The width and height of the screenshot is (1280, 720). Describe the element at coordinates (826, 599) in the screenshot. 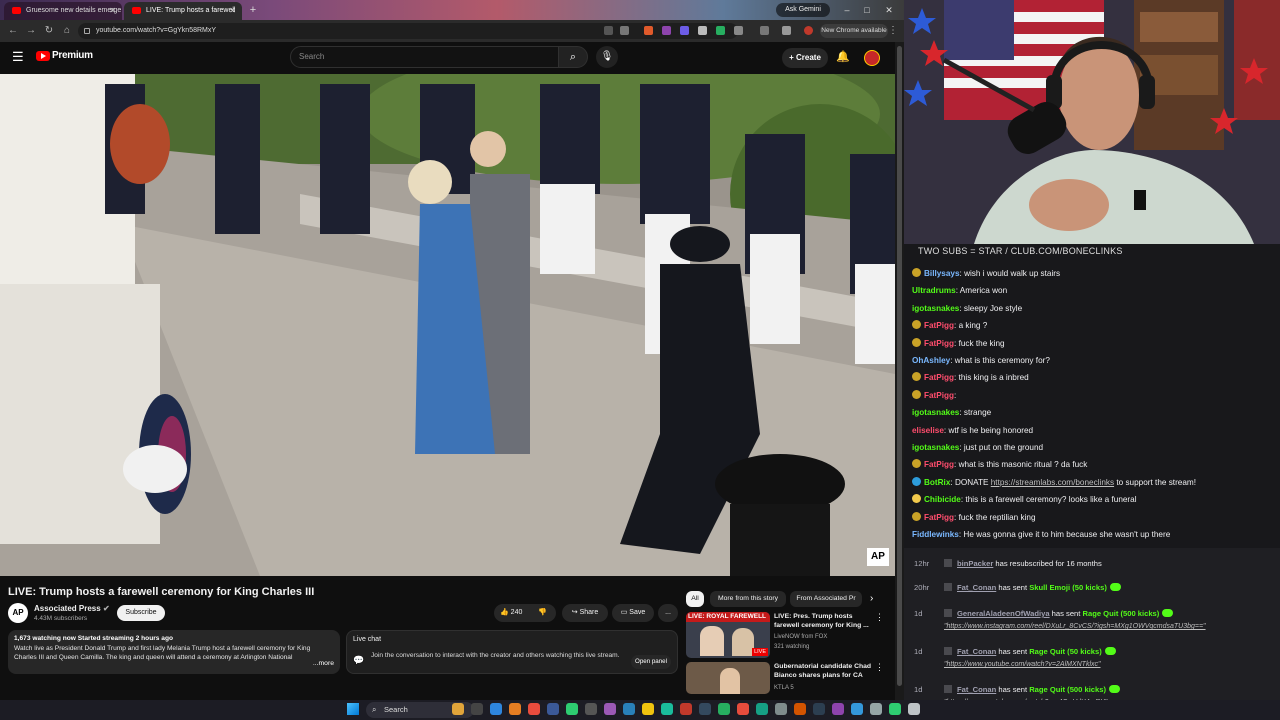

I see `chip-from-channel: From Associated Pr` at that location.